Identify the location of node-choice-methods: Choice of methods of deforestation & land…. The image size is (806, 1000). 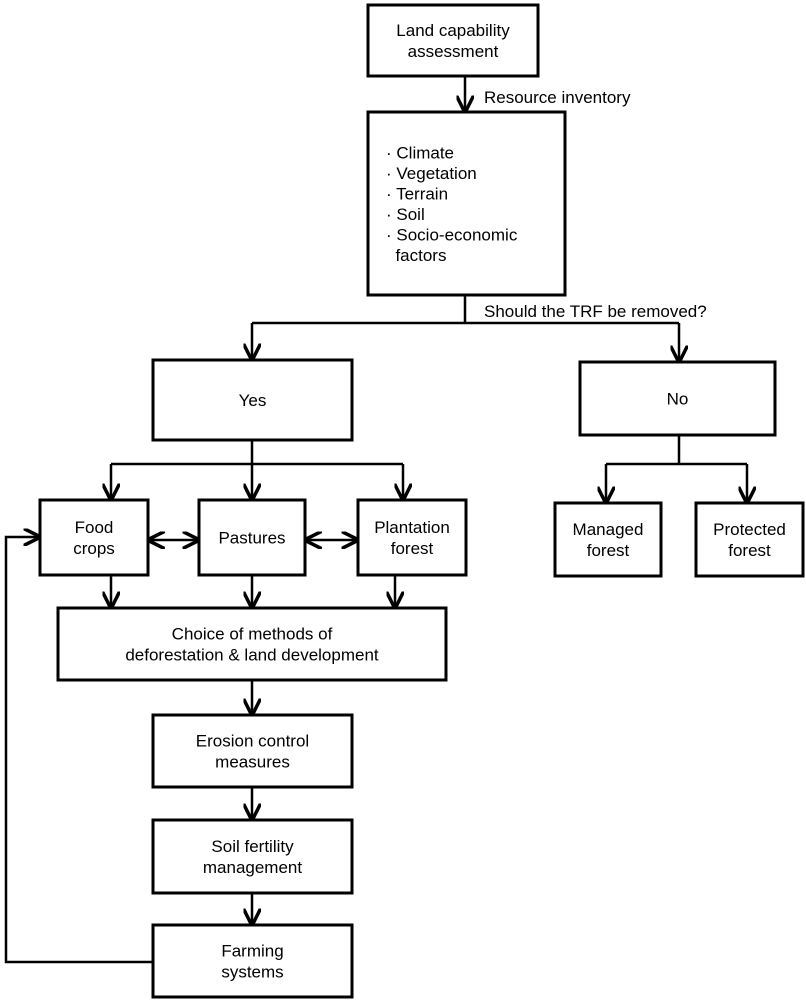
(252, 644).